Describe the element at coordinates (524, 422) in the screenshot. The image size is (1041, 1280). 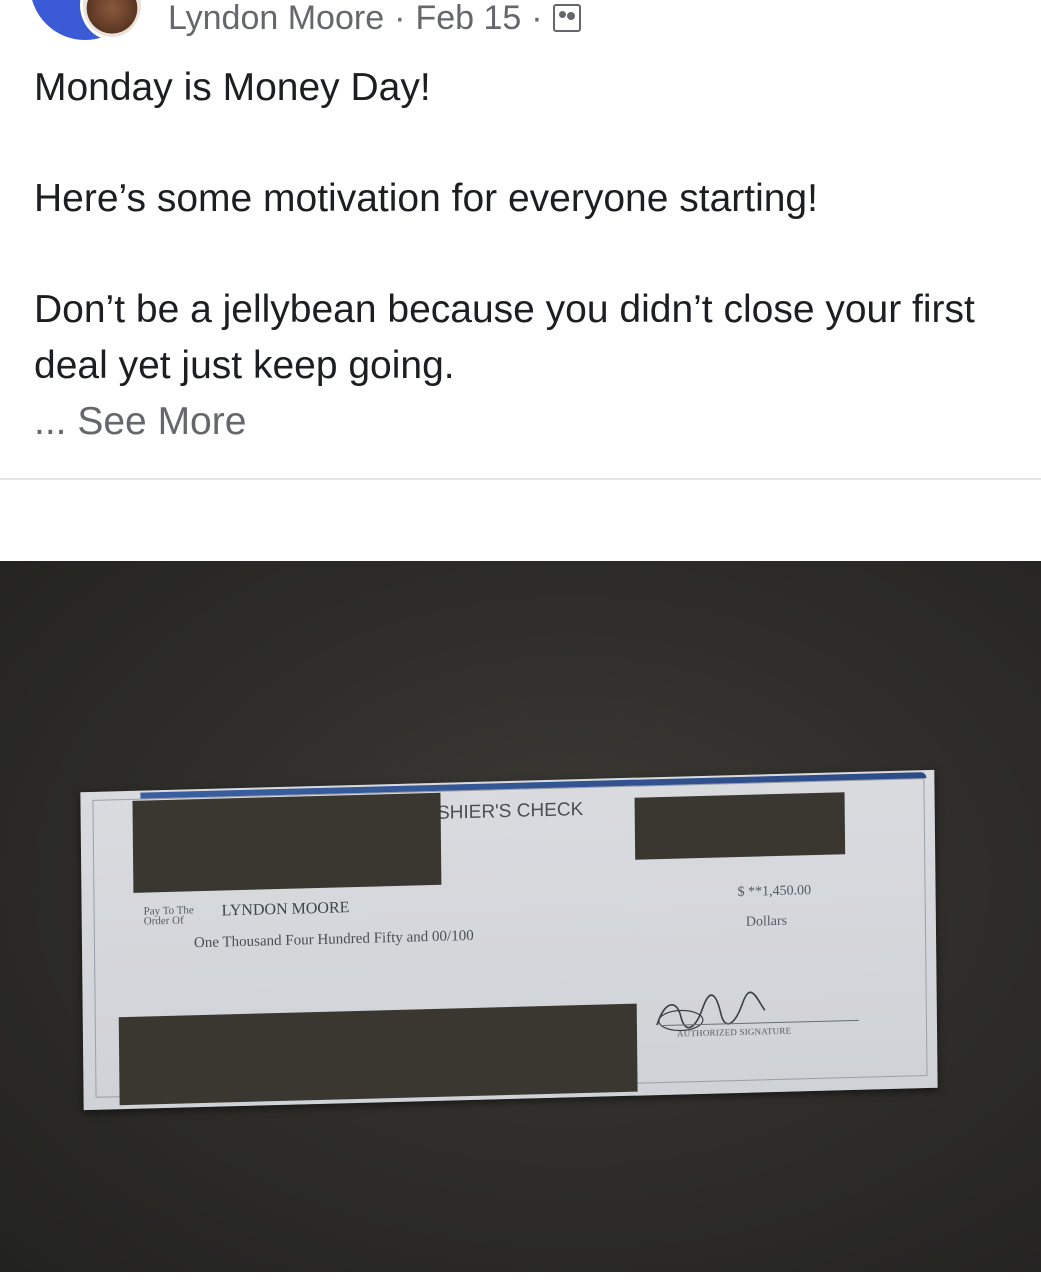
I see `see-more-link: ... See More` at that location.